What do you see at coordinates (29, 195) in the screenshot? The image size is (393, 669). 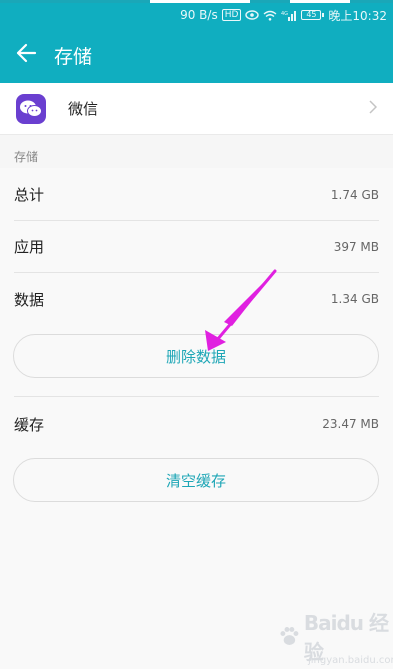 I see `row-label: 总计` at bounding box center [29, 195].